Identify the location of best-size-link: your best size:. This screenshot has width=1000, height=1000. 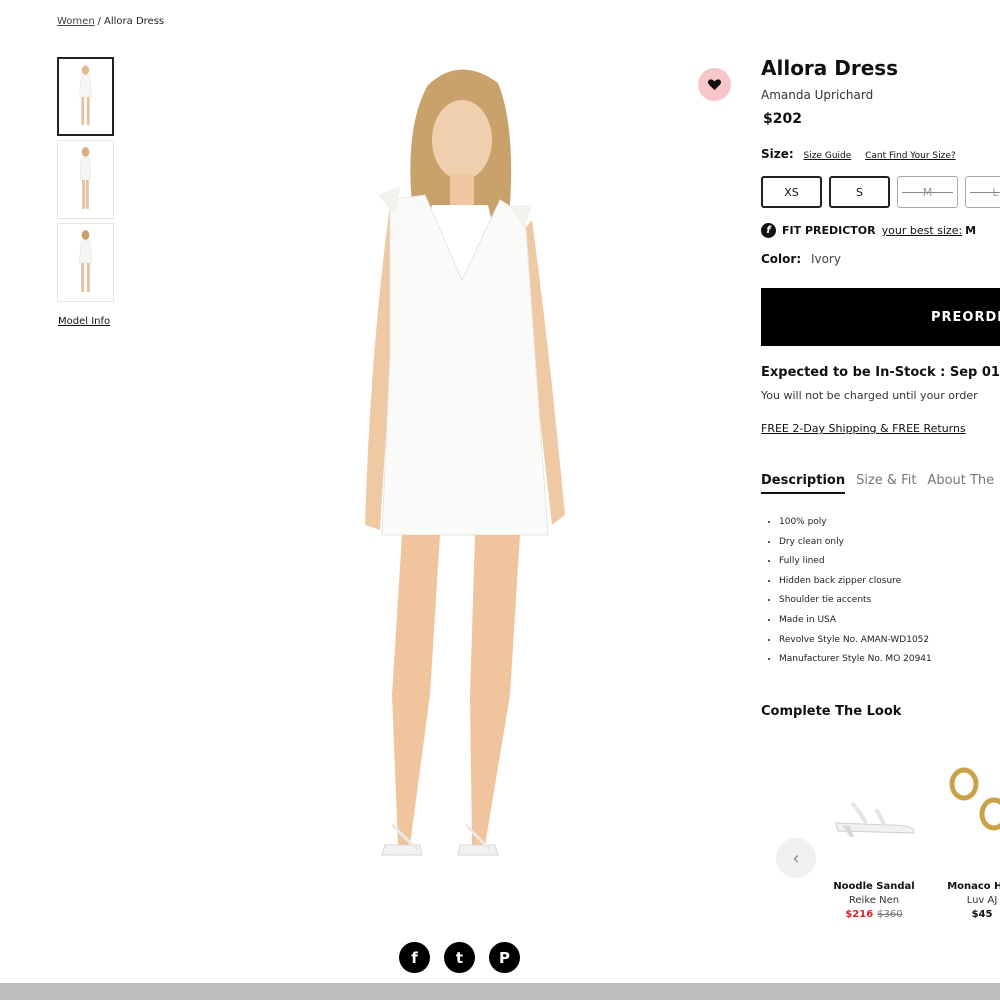
(922, 230).